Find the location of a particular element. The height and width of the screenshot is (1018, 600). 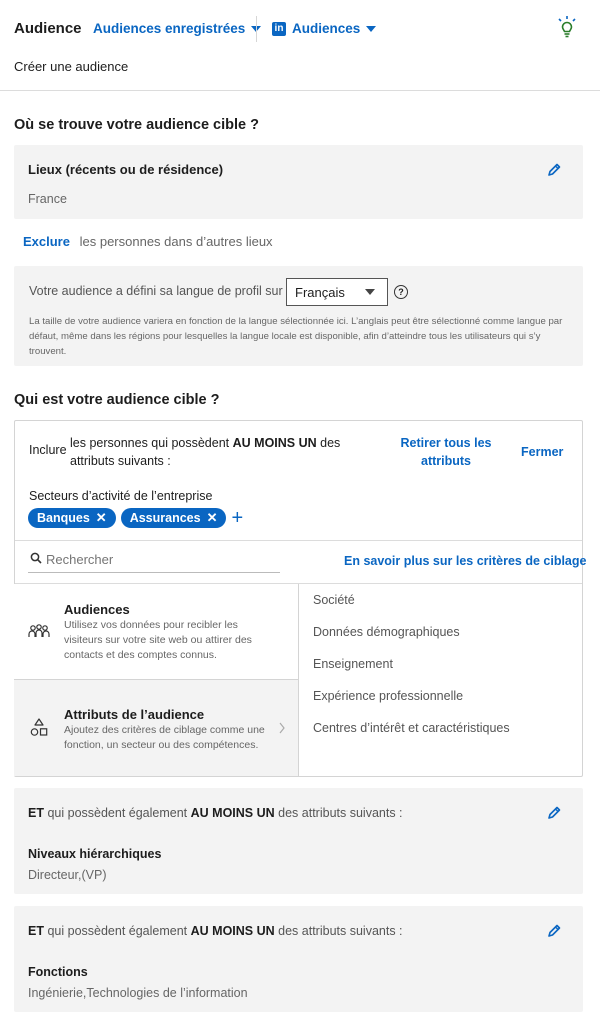

include-text-strong: AU MOINS UN is located at coordinates (274, 443).